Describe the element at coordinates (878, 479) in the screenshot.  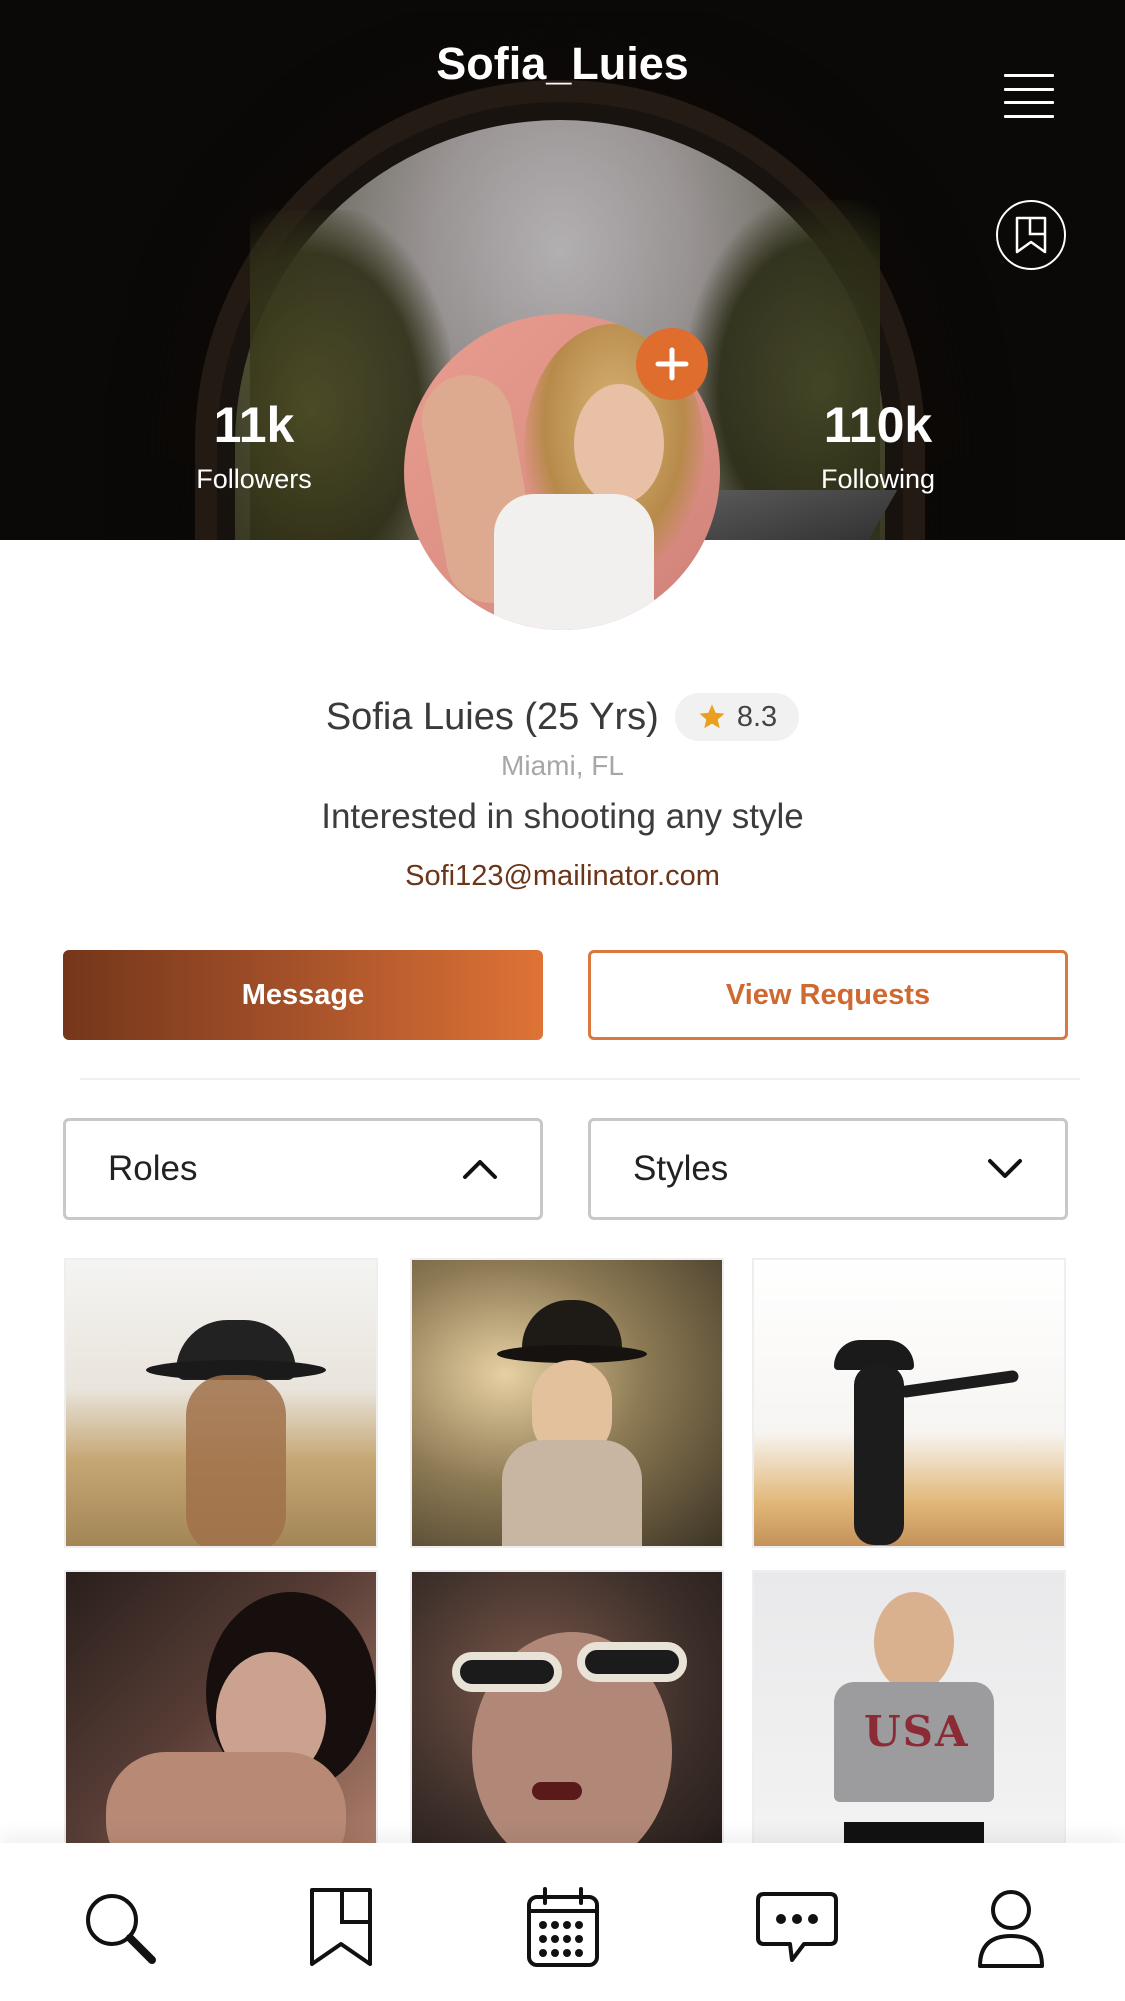
I see `following-label: Following` at that location.